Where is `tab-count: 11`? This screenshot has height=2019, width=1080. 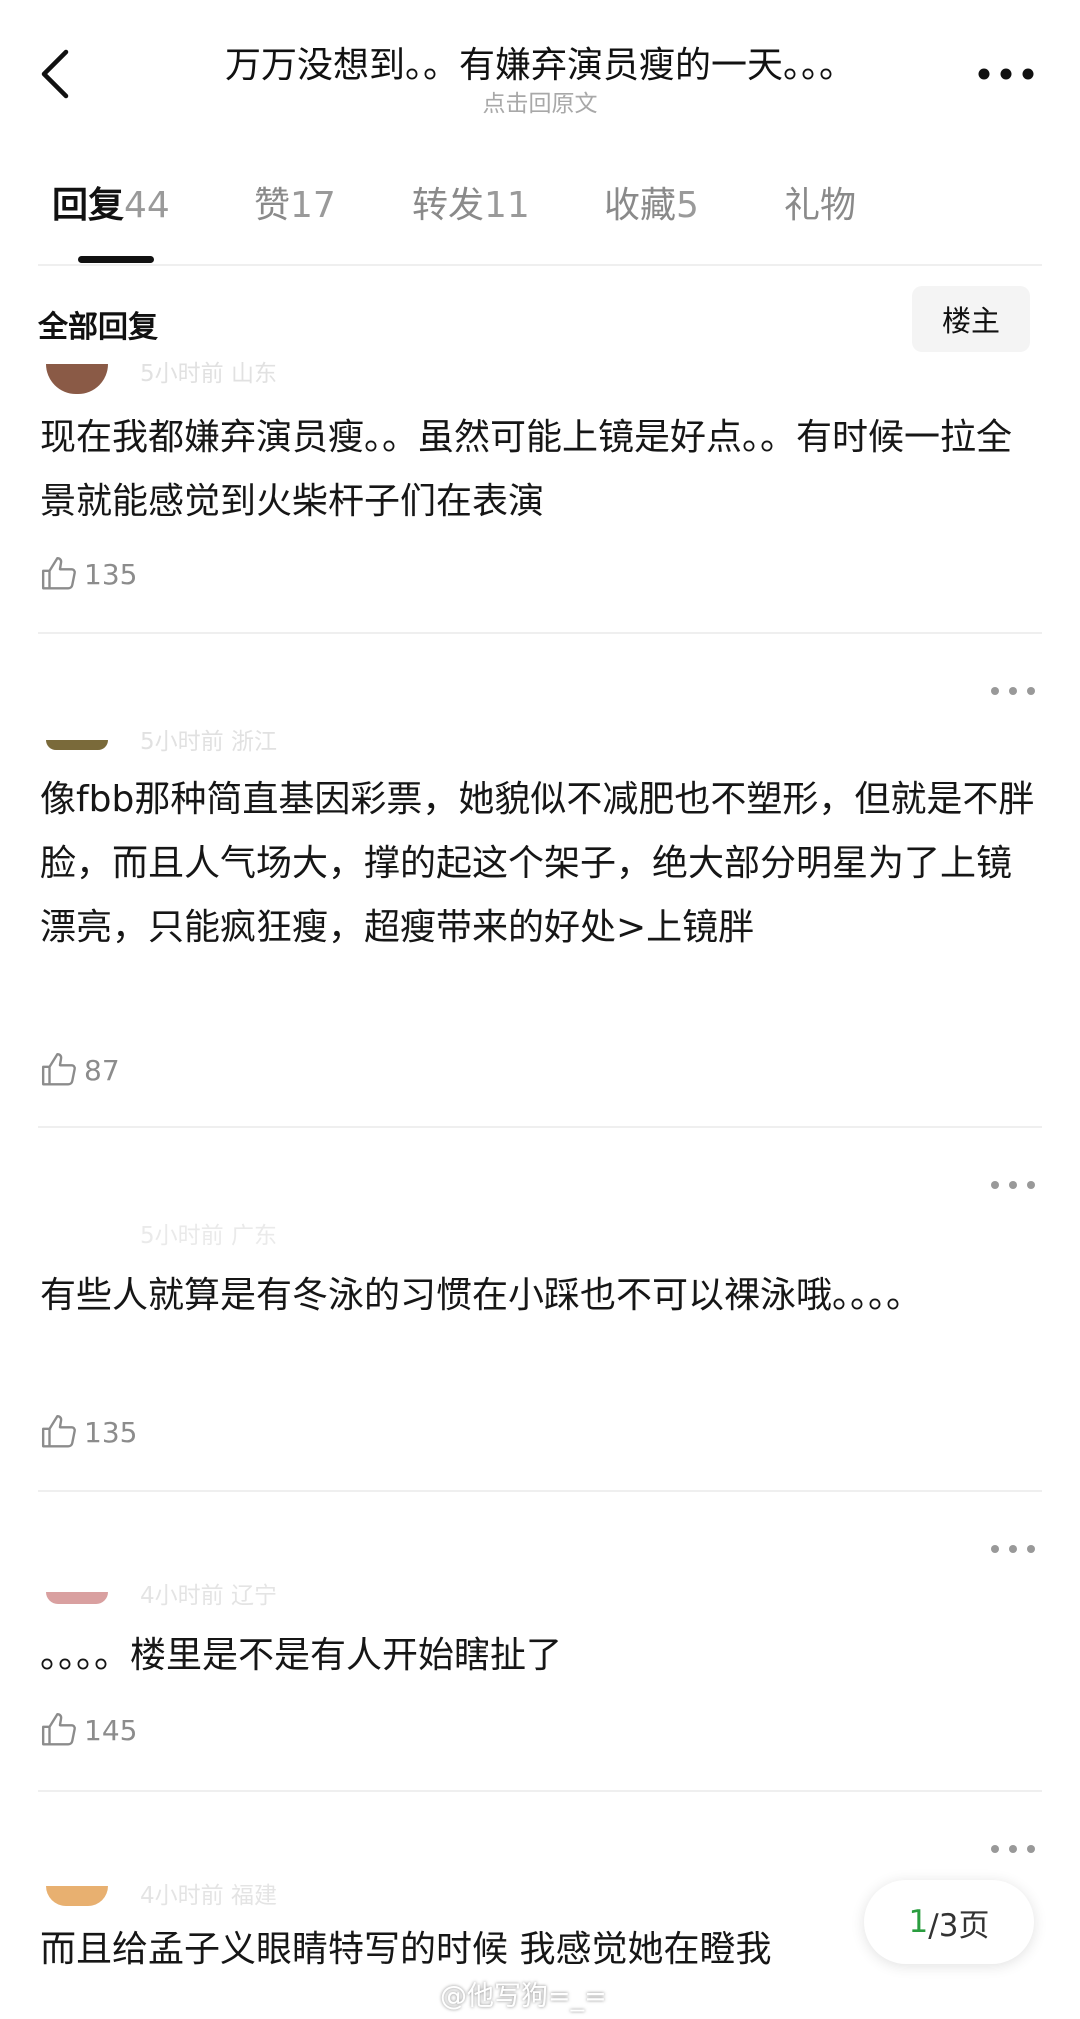 tab-count: 11 is located at coordinates (507, 205).